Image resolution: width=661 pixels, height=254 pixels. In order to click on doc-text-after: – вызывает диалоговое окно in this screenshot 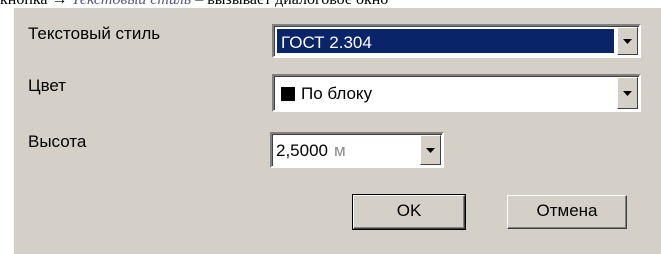, I will do `click(291, 4)`.